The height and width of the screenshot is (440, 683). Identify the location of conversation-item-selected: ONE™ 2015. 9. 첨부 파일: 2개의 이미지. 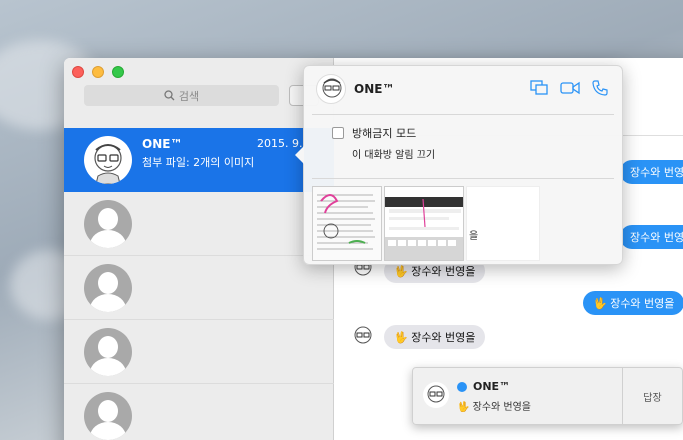
(199, 160).